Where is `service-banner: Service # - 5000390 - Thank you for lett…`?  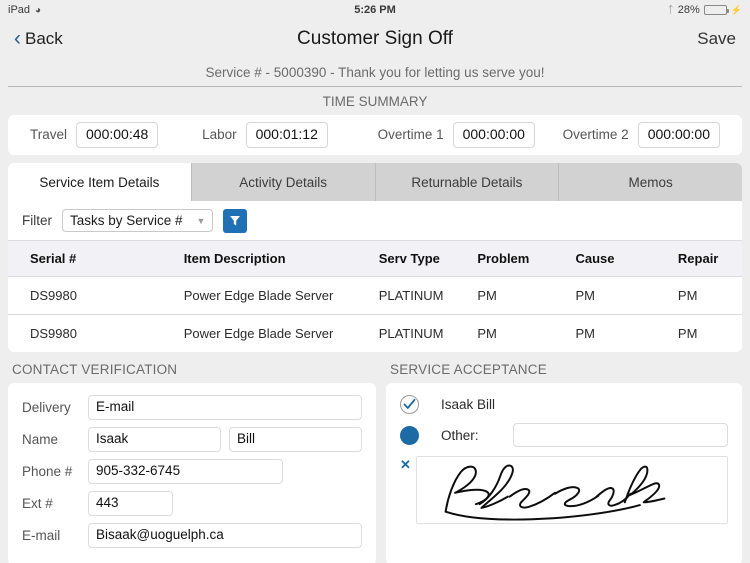 service-banner: Service # - 5000390 - Thank you for lett… is located at coordinates (375, 72).